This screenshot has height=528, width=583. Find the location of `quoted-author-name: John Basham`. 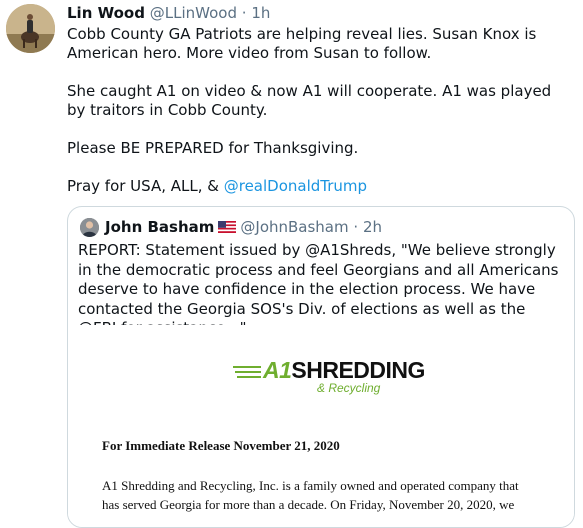

quoted-author-name: John Basham is located at coordinates (159, 227).